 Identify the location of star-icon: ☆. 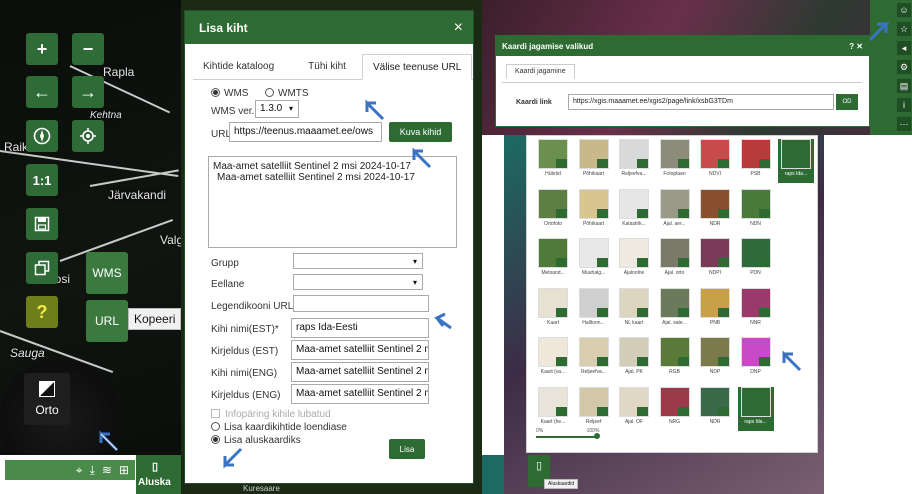
(904, 29).